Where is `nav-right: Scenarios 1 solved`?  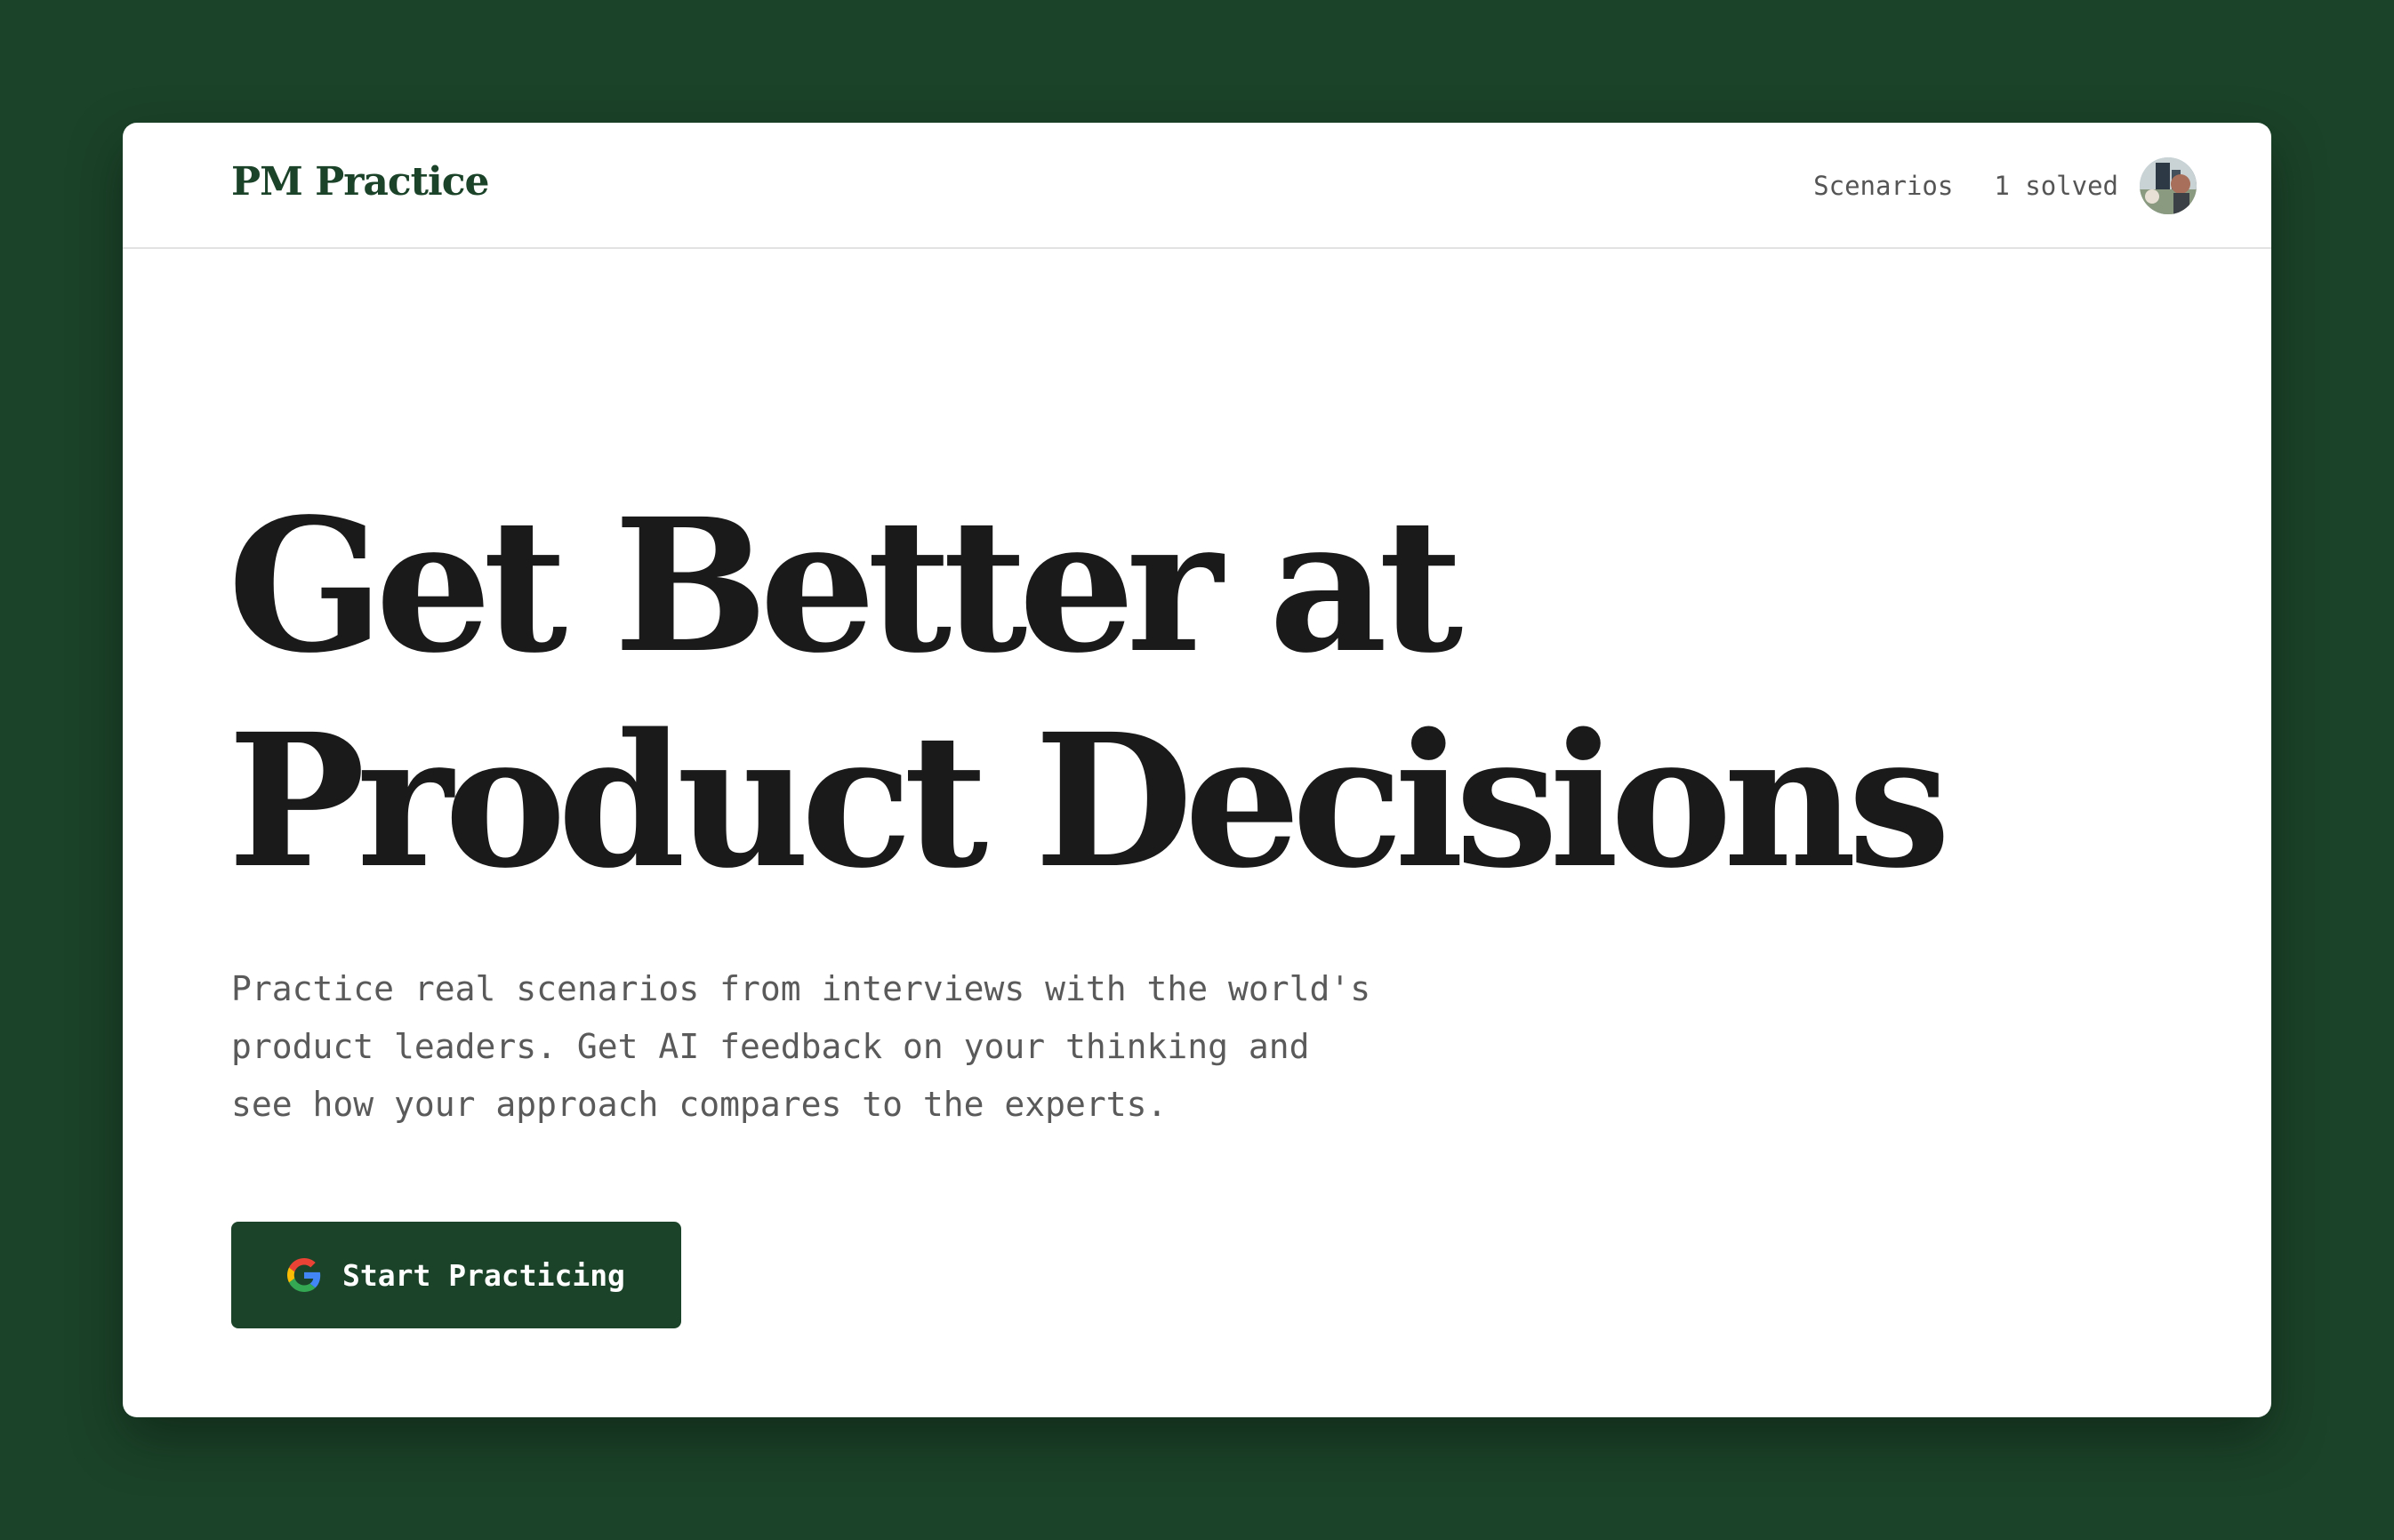 nav-right: Scenarios 1 solved is located at coordinates (2005, 186).